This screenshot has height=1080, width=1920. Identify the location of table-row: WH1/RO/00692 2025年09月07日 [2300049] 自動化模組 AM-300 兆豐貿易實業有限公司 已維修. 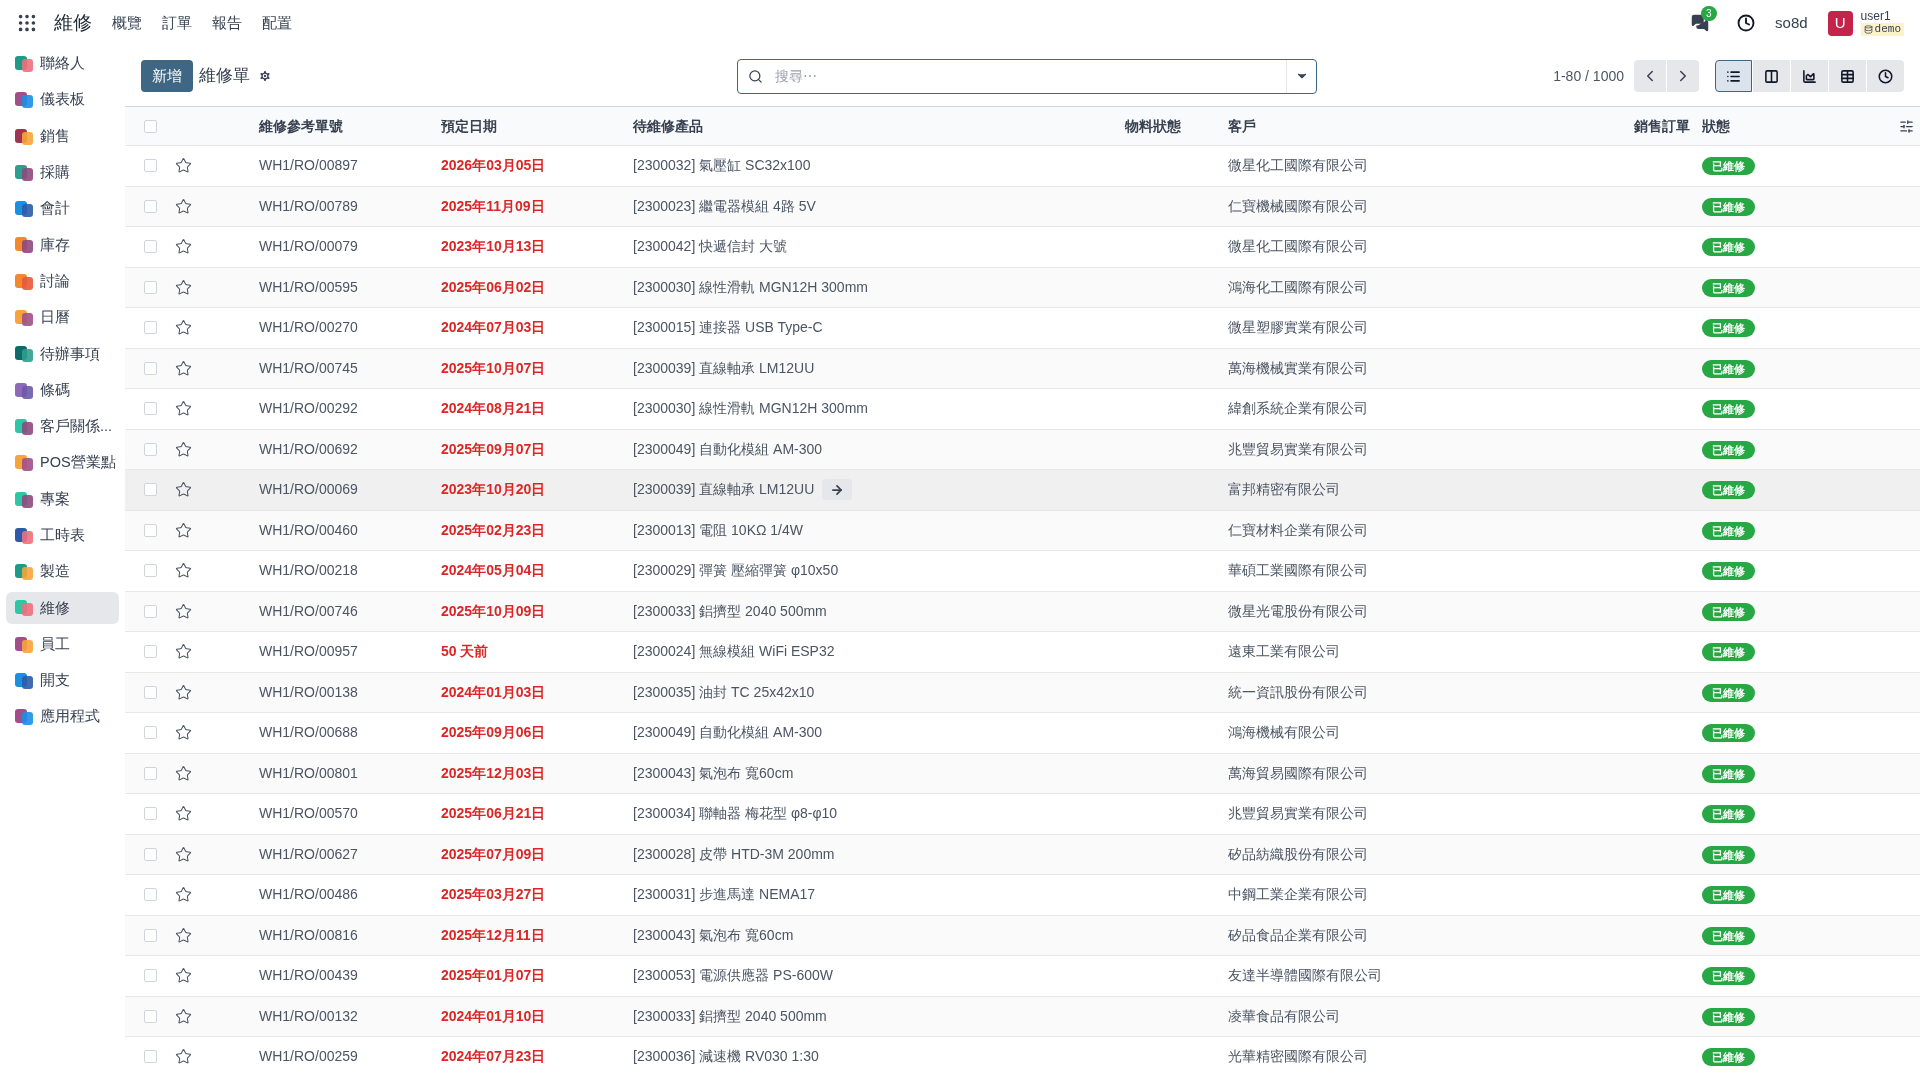
(1022, 448).